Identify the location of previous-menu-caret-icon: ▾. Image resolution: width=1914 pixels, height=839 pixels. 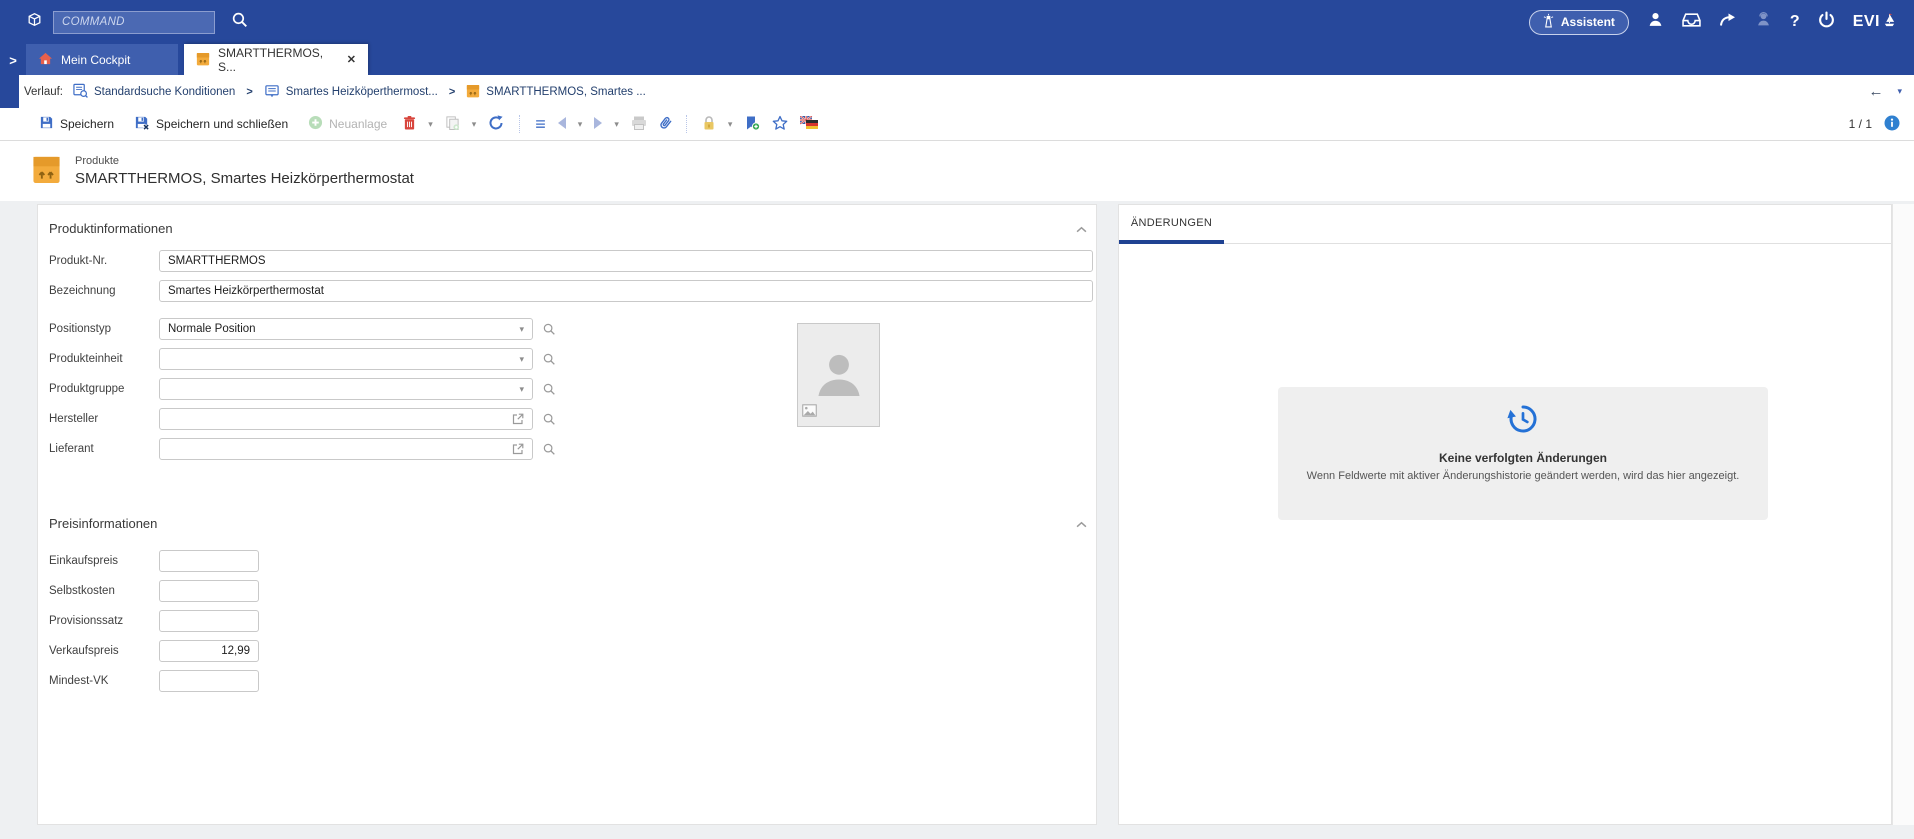
(580, 124).